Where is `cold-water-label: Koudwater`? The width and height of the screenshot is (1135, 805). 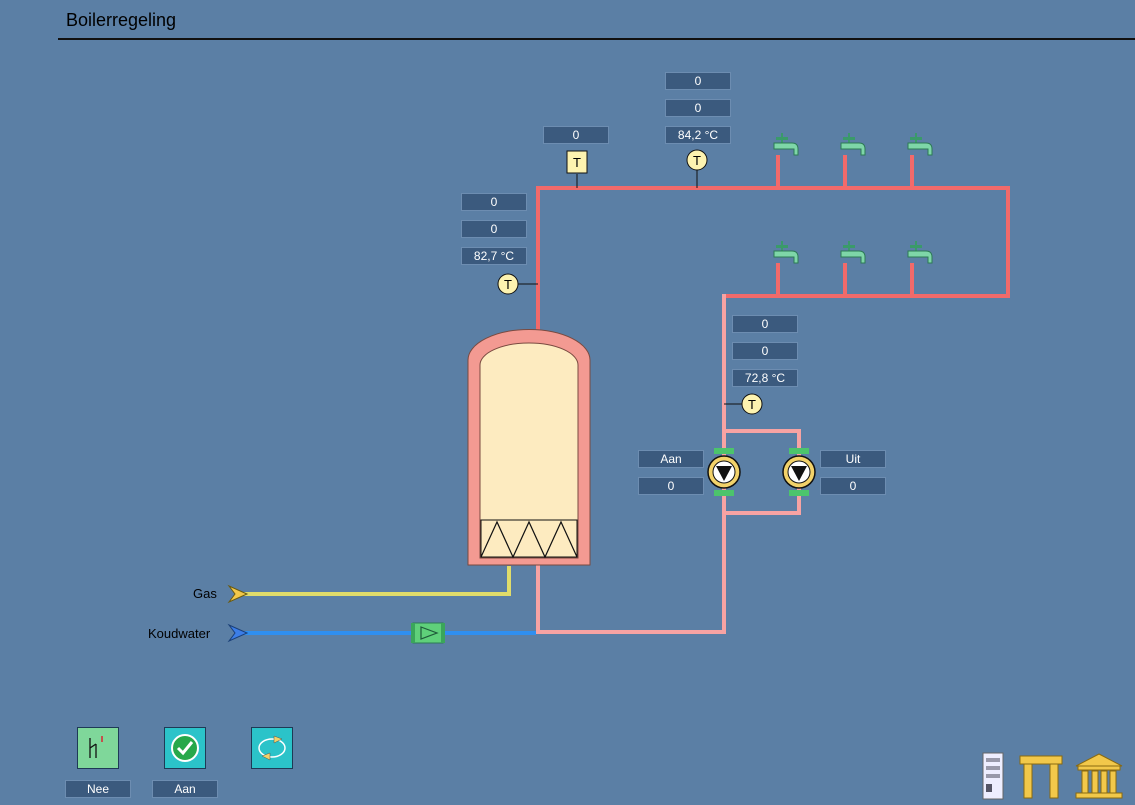
cold-water-label: Koudwater is located at coordinates (179, 633).